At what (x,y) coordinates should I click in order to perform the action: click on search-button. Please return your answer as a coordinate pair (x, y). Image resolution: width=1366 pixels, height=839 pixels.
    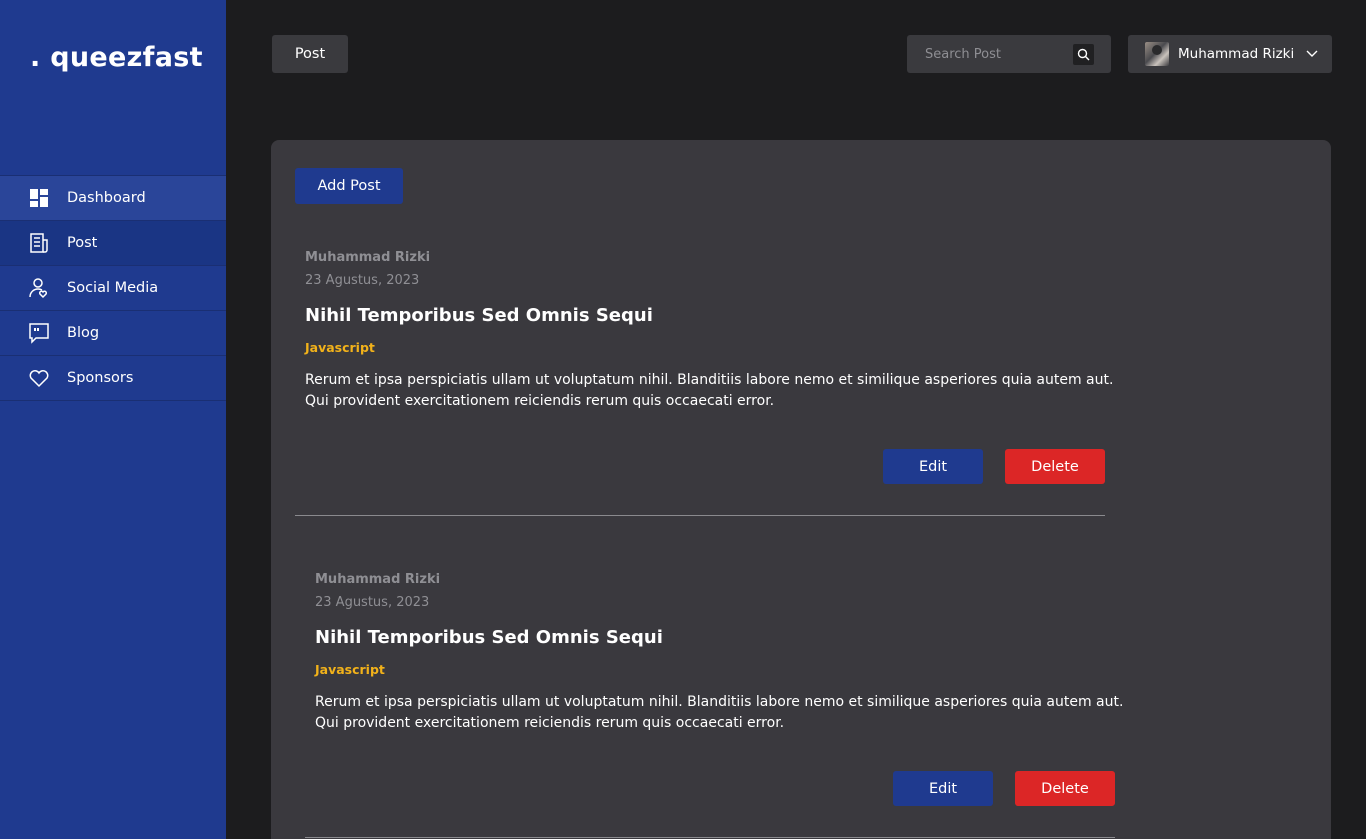
    Looking at the image, I should click on (1083, 54).